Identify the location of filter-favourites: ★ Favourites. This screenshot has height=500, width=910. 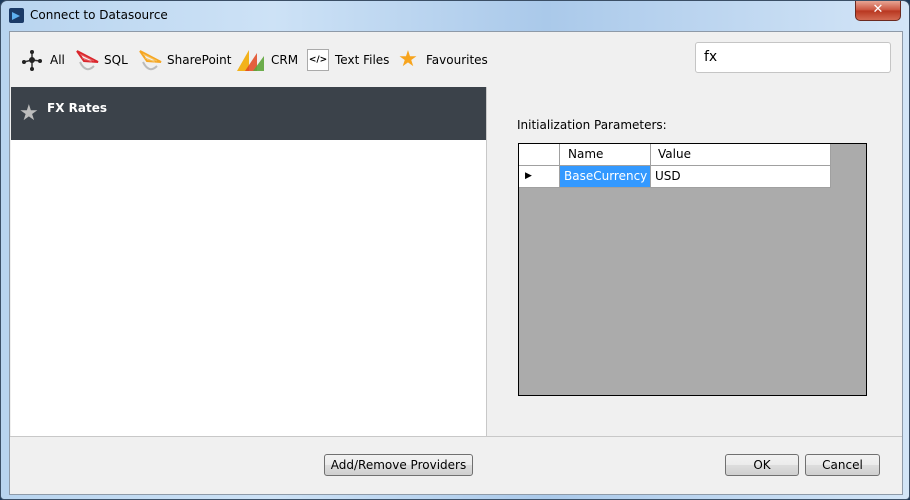
(442, 60).